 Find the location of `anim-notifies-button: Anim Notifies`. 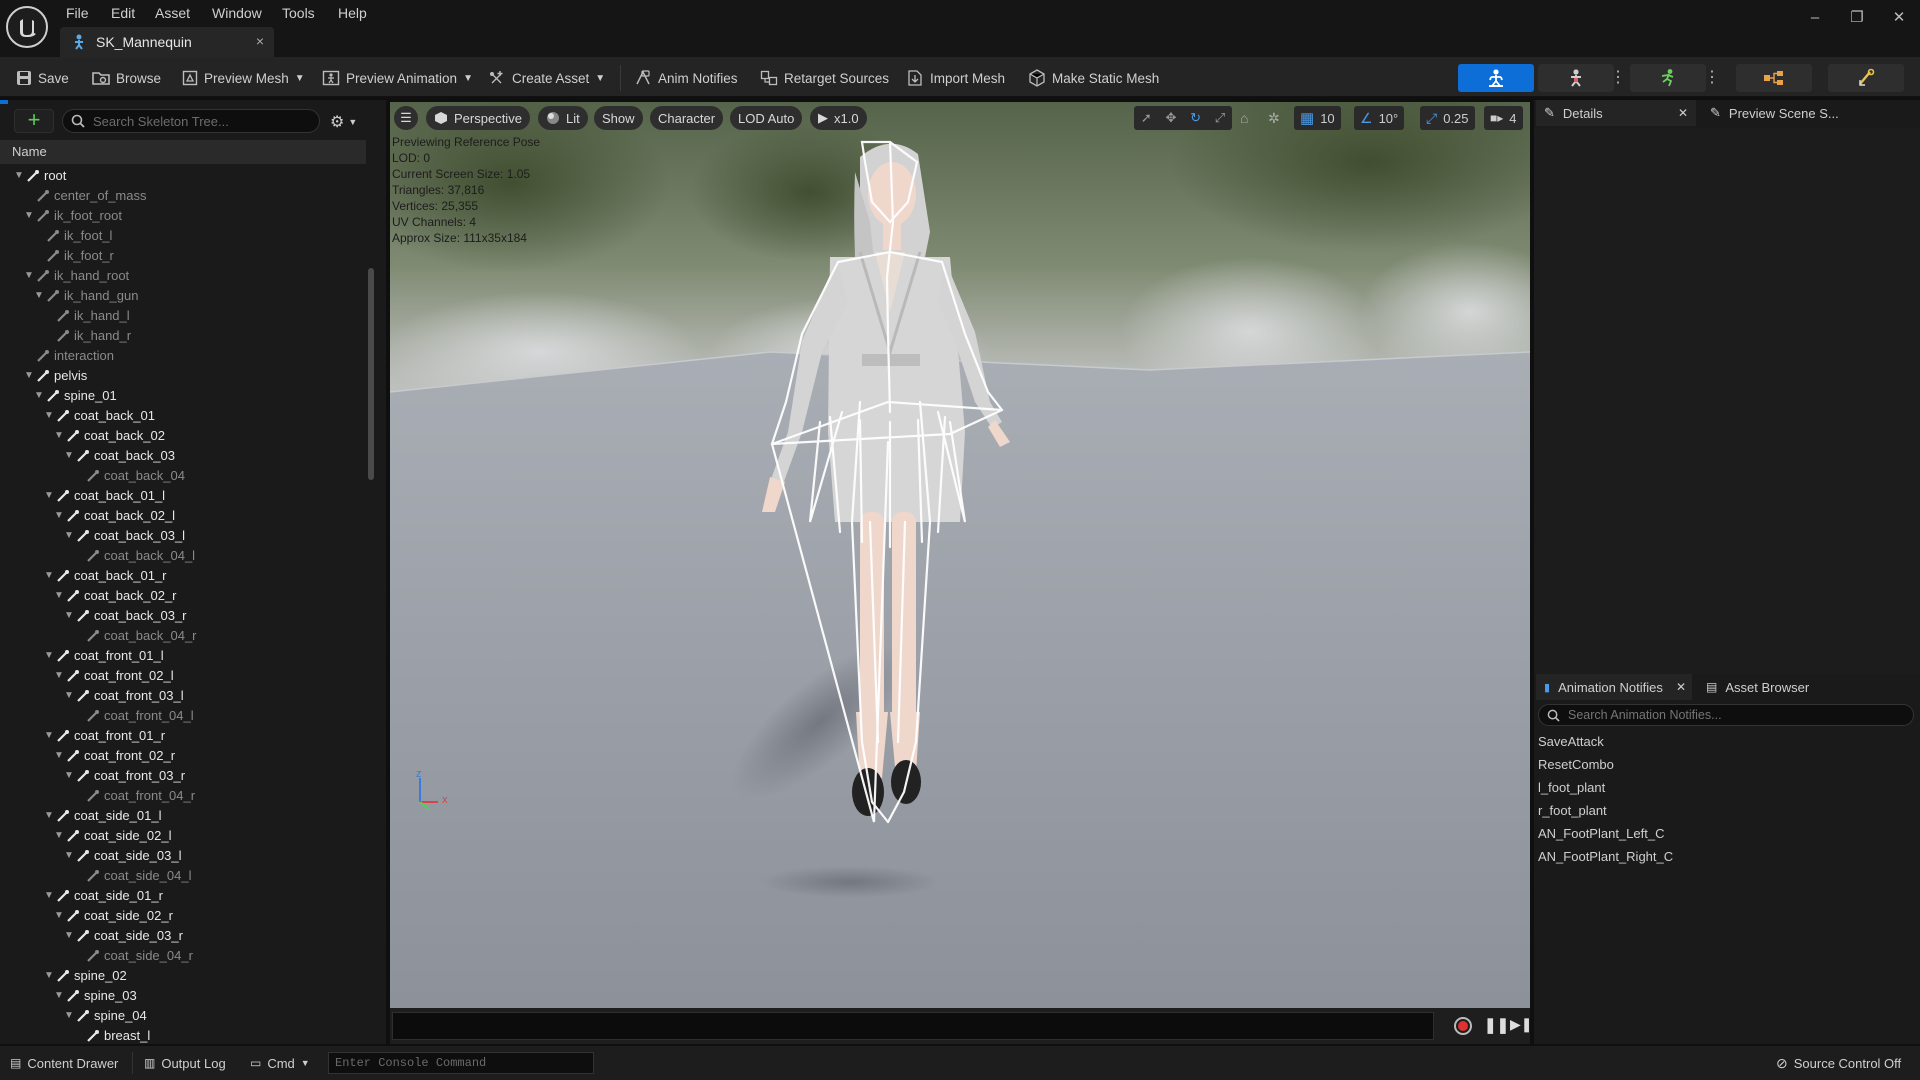

anim-notifies-button: Anim Notifies is located at coordinates (686, 78).